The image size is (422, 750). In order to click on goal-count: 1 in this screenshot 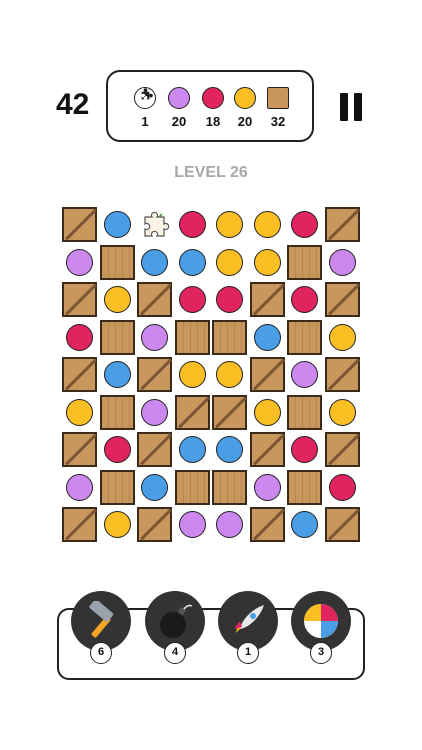, I will do `click(145, 121)`.